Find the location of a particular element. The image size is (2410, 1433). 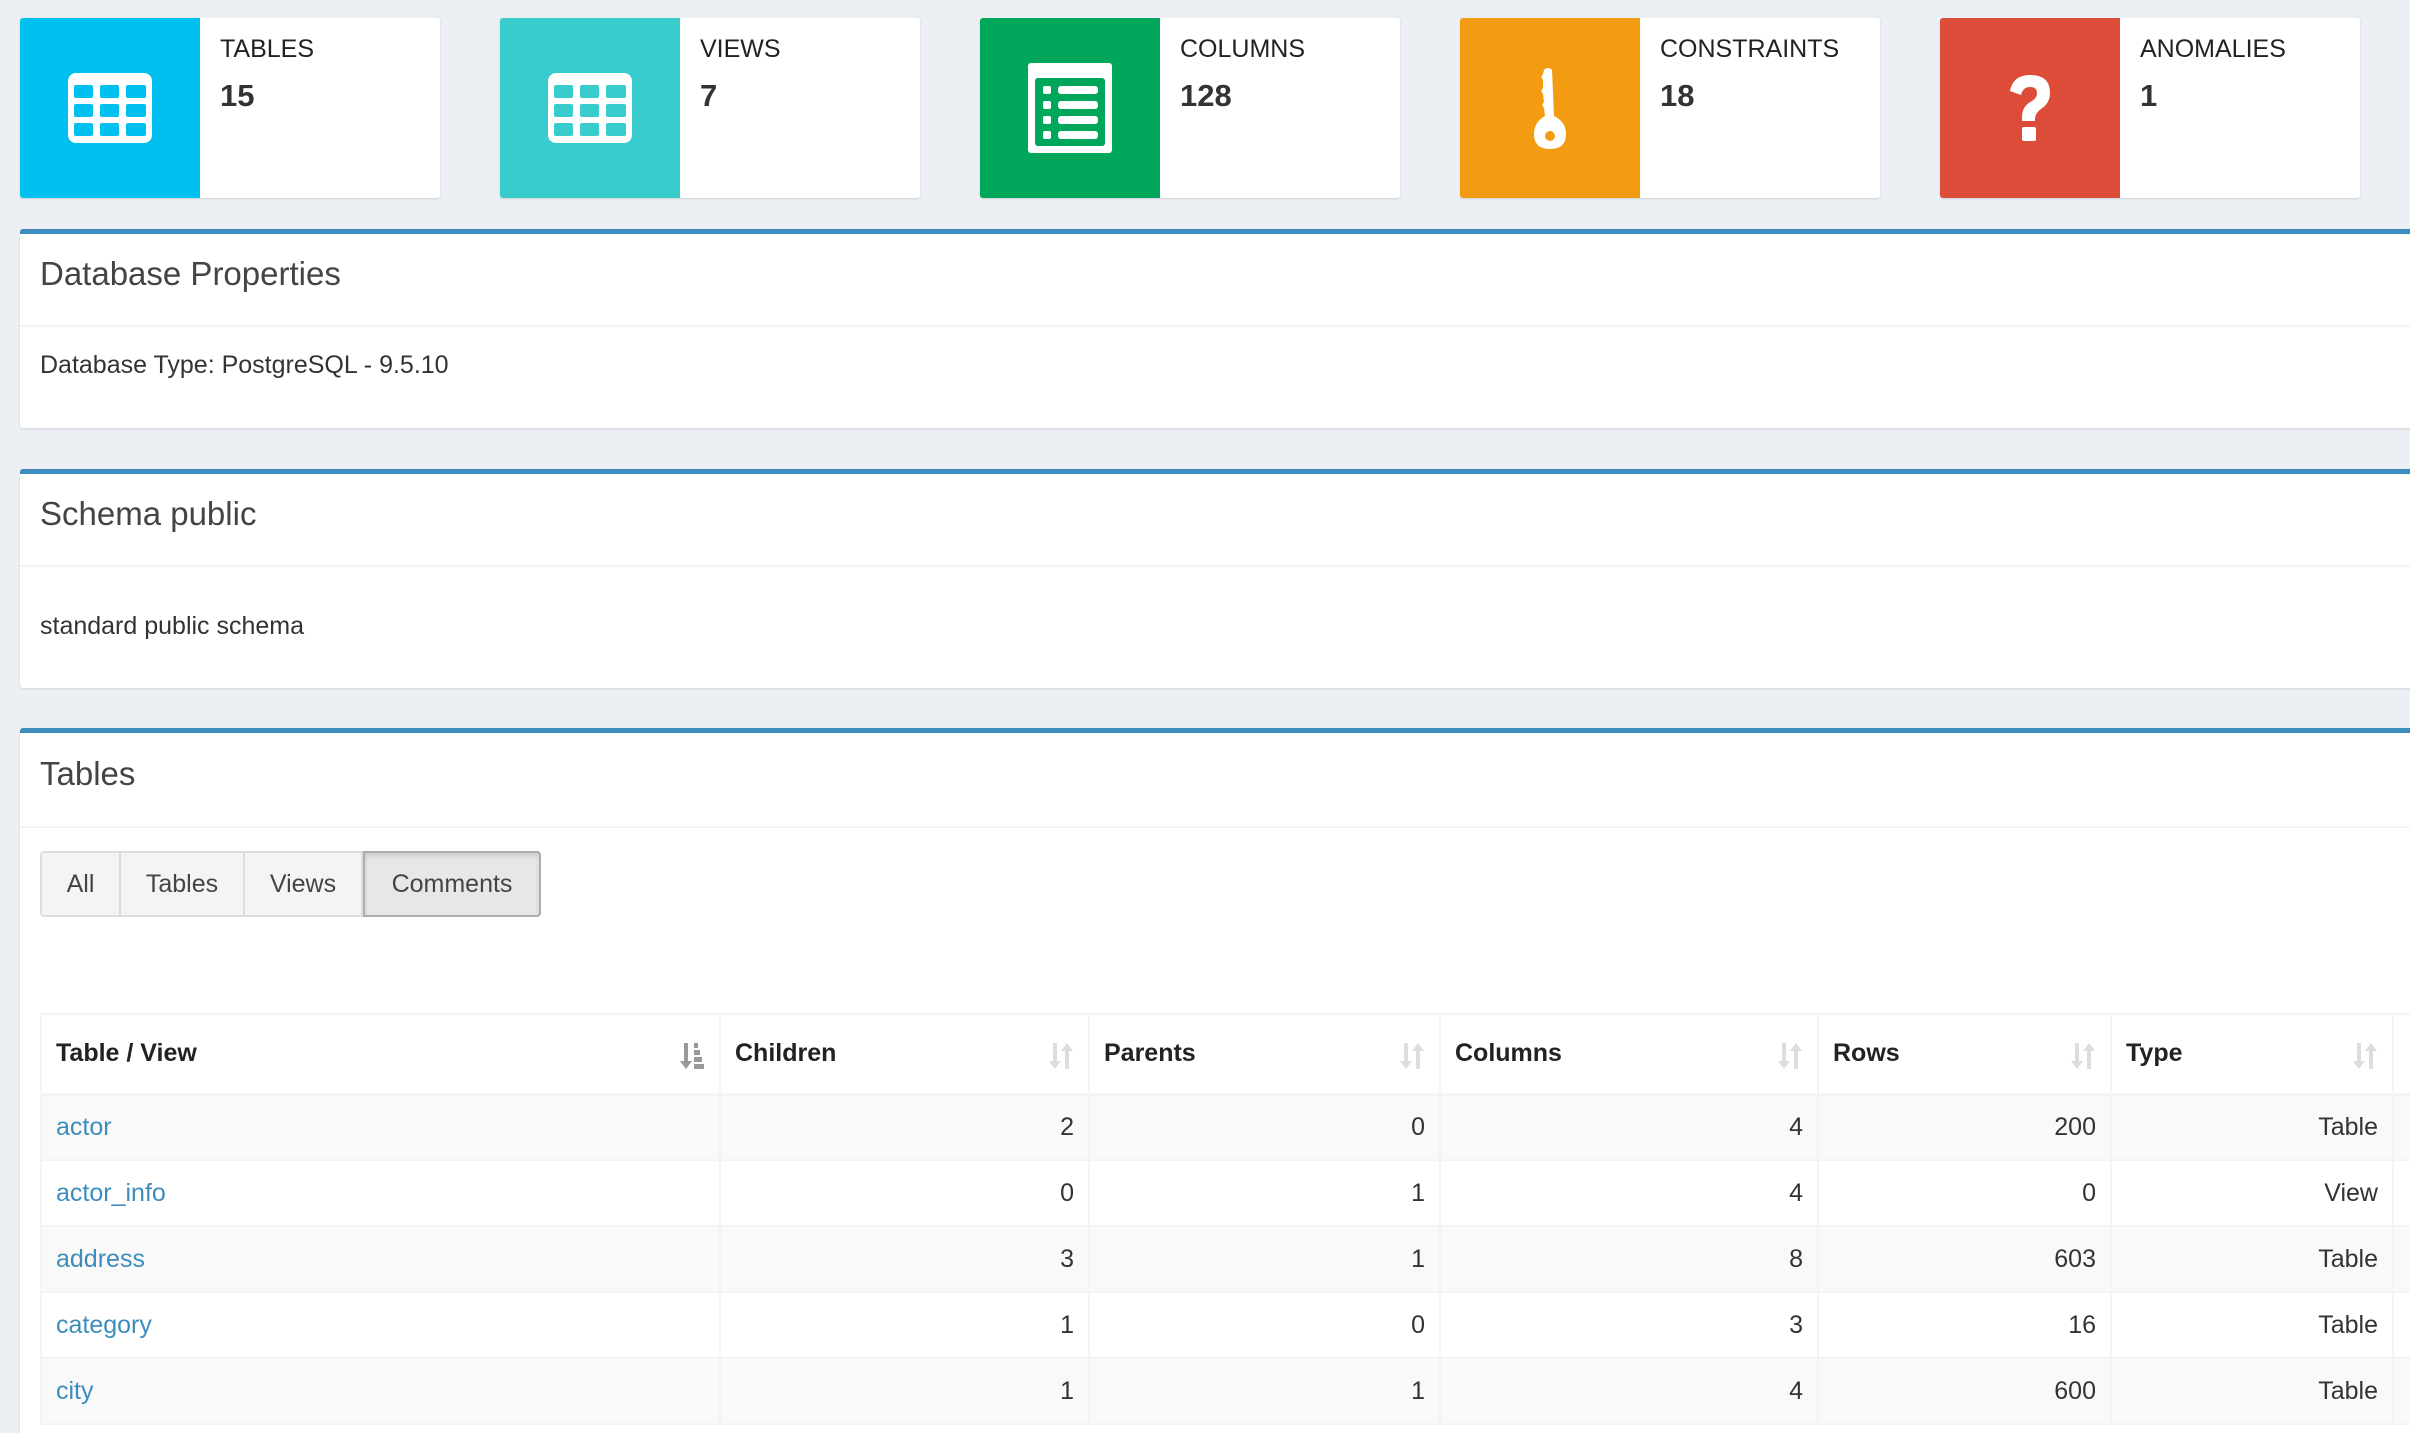

table-name-link: actor is located at coordinates (84, 1127).